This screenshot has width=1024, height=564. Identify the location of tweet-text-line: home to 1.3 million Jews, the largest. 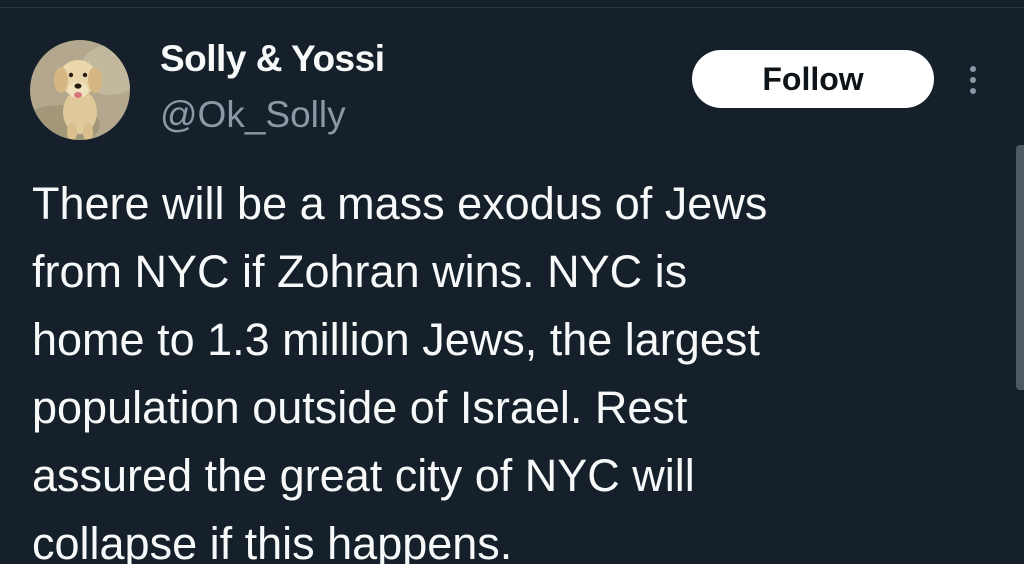
(396, 339).